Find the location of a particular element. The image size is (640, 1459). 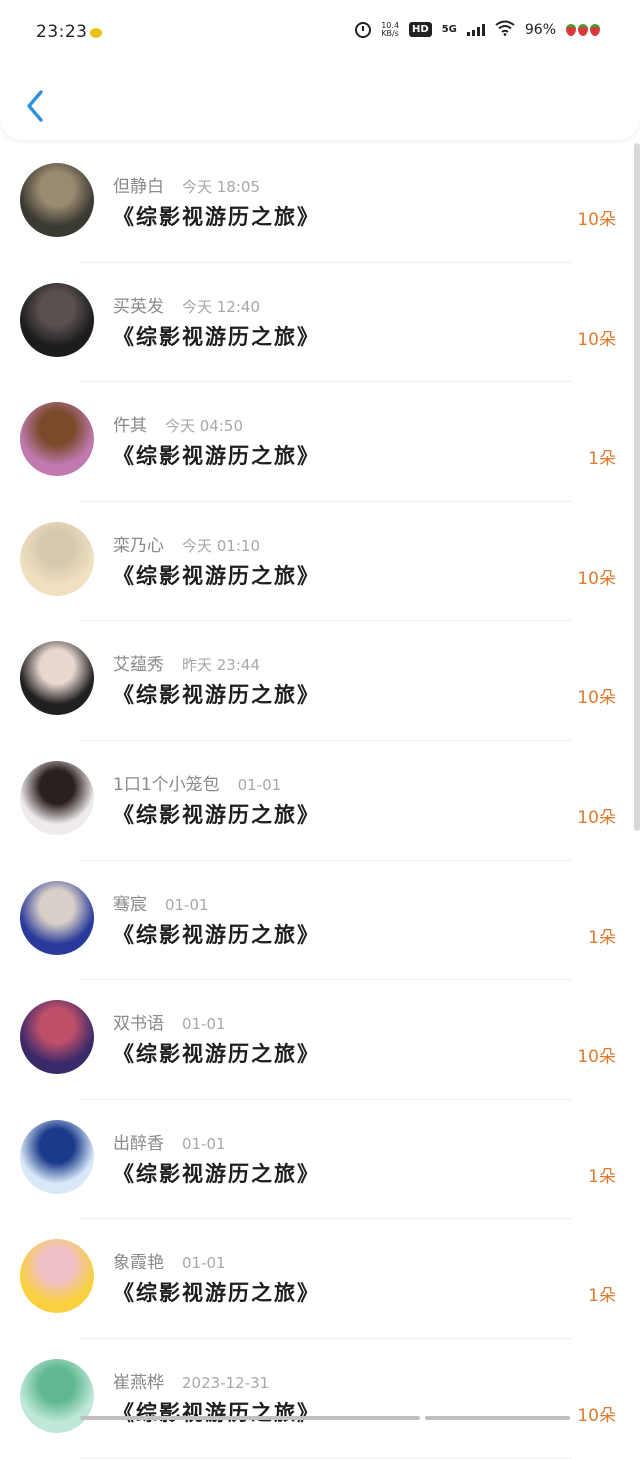

user-name: 崔燕桦 is located at coordinates (138, 1383).